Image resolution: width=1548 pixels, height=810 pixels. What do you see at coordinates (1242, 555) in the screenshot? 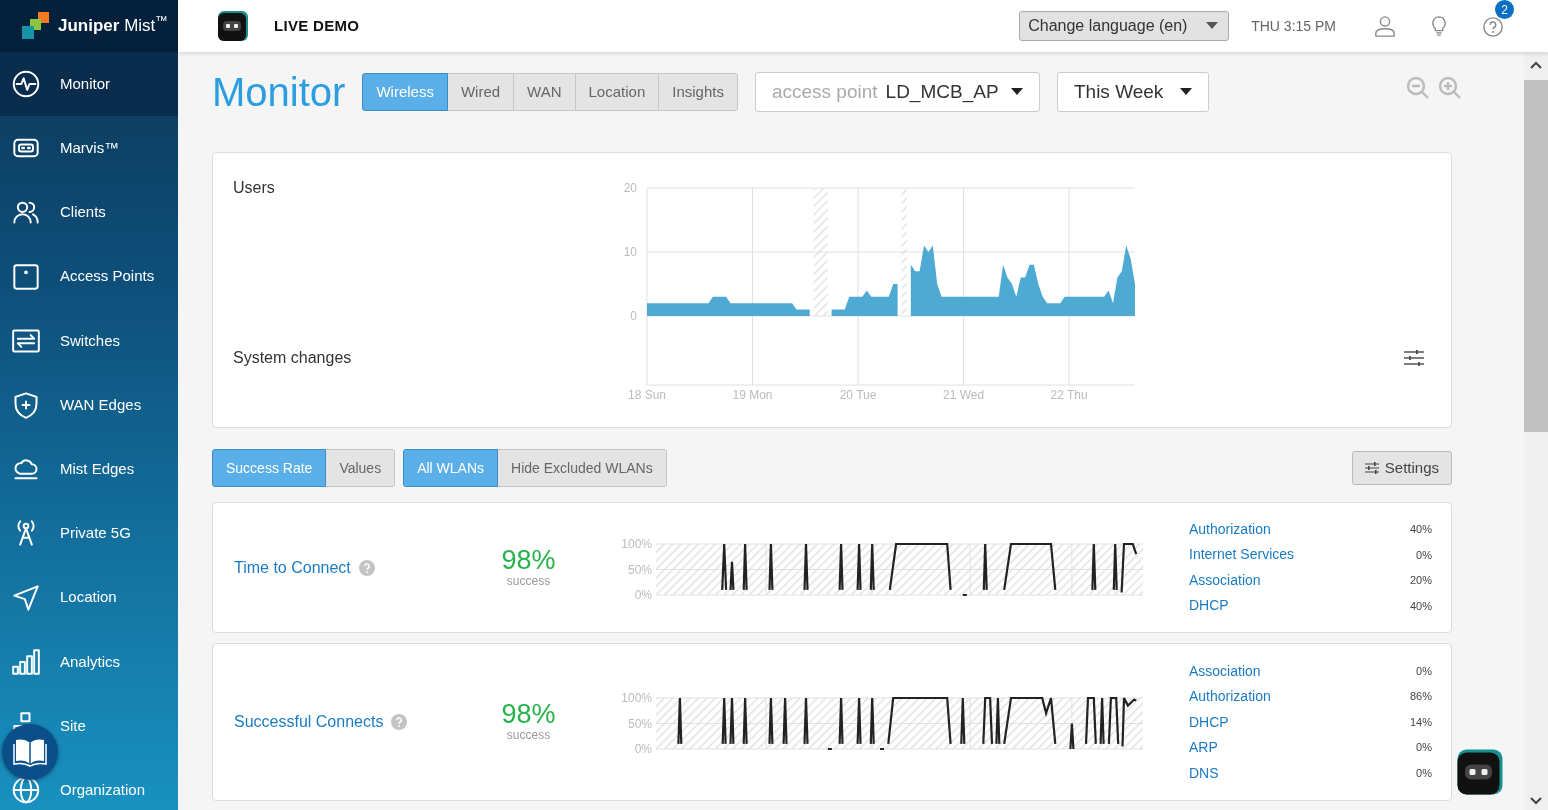
I see `classifier-link: Internet Services` at bounding box center [1242, 555].